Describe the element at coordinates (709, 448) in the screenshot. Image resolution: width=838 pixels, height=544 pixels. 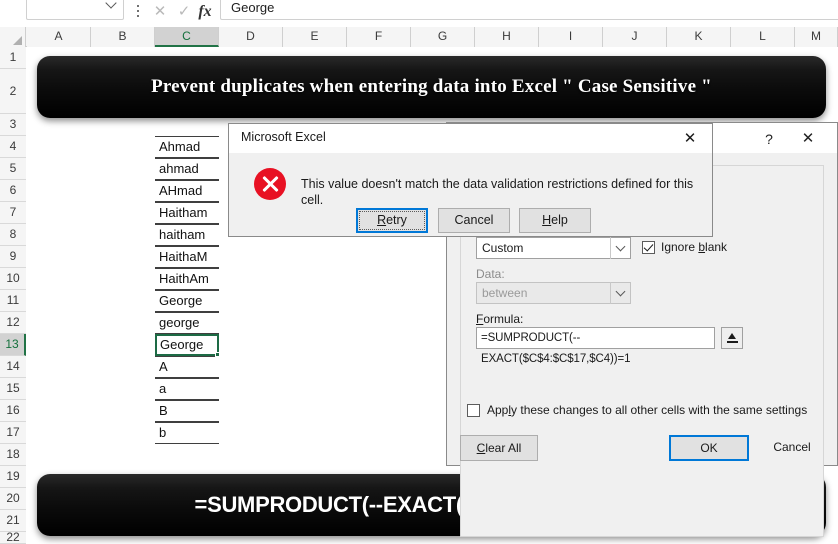
I see `ok-button: OK` at that location.